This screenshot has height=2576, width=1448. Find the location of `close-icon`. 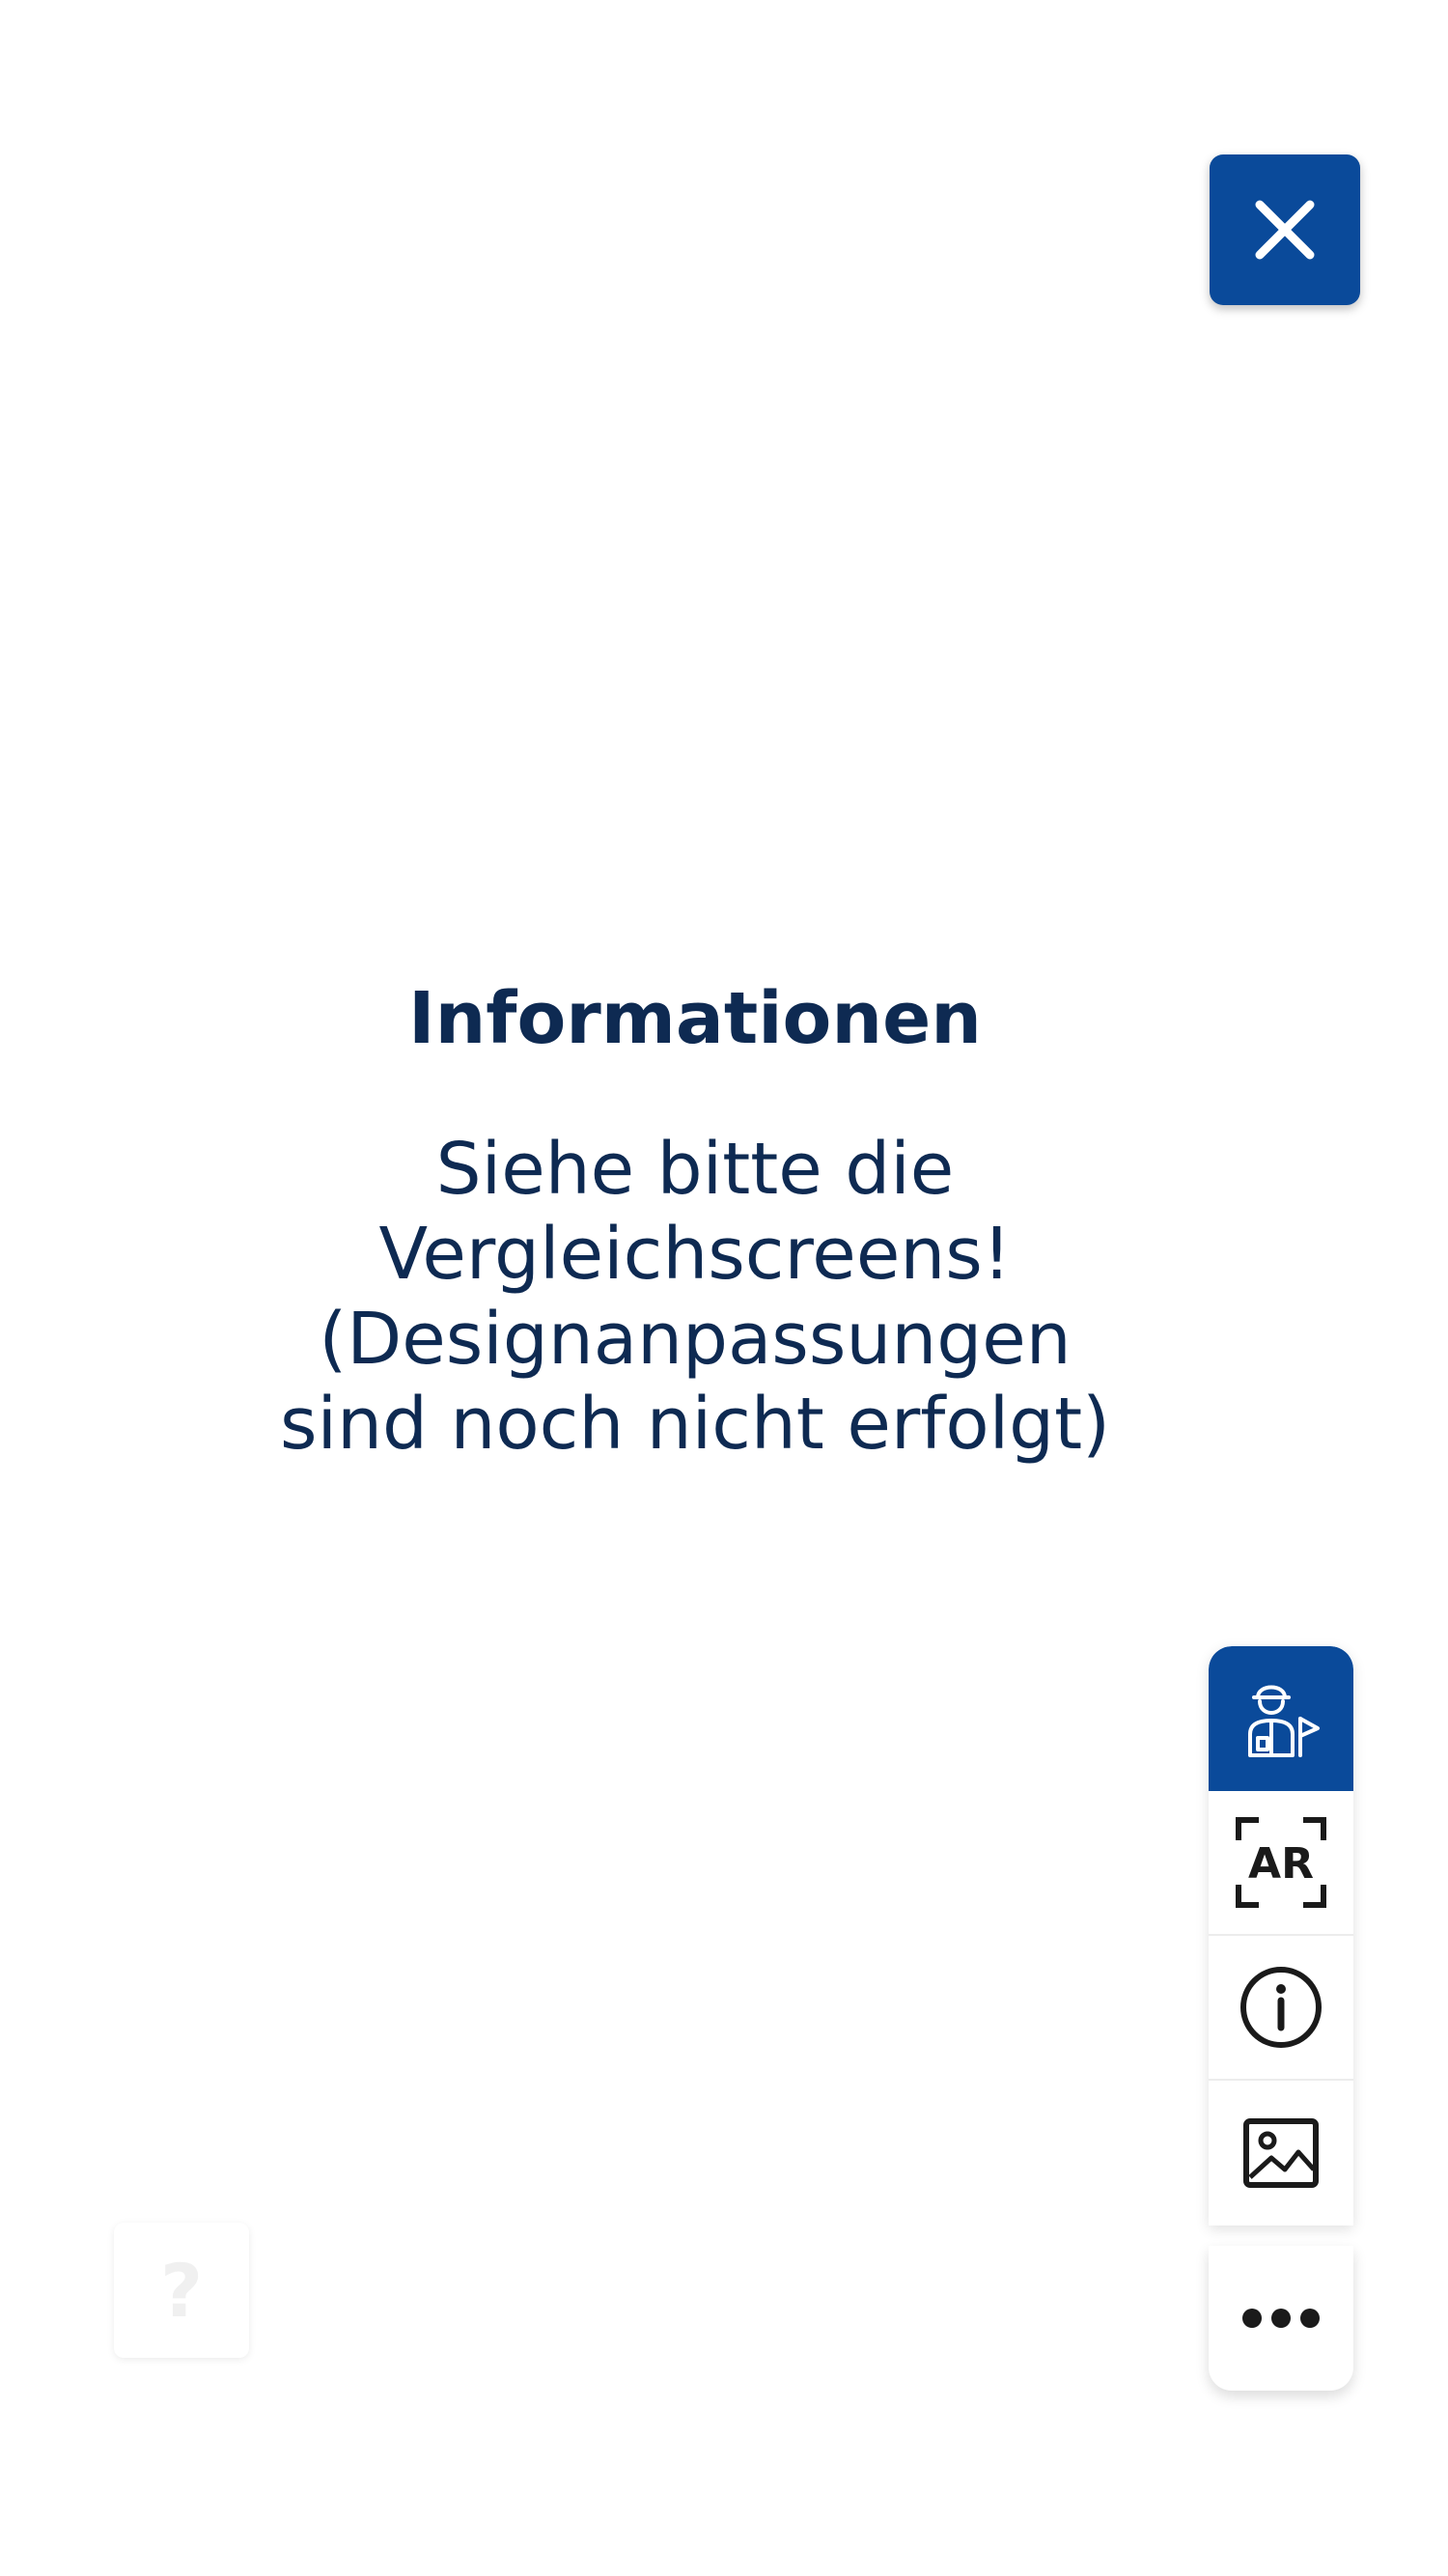

close-icon is located at coordinates (1285, 230).